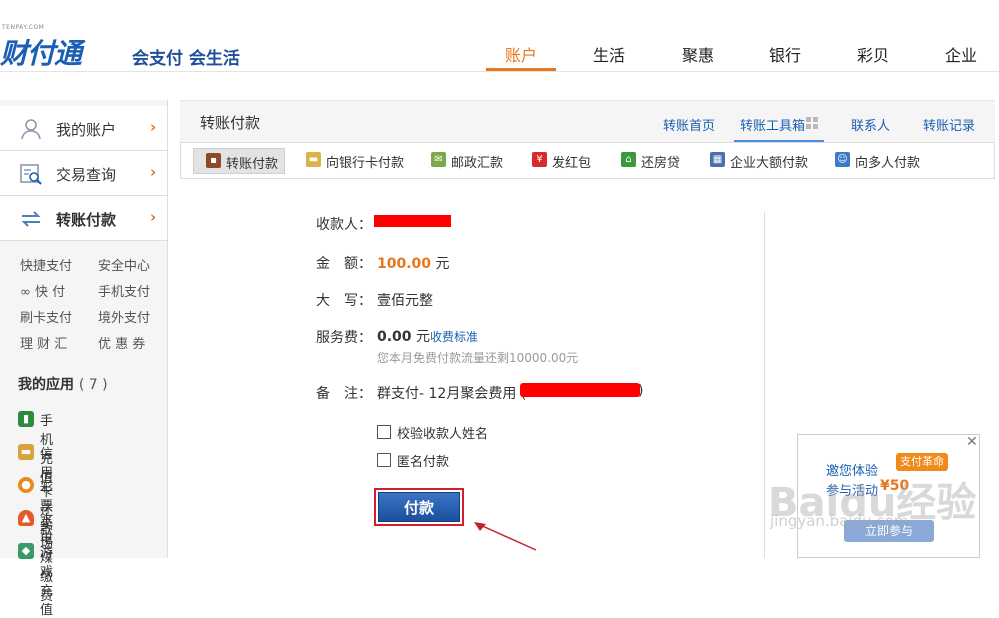  What do you see at coordinates (812, 123) in the screenshot?
I see `grid-icon` at bounding box center [812, 123].